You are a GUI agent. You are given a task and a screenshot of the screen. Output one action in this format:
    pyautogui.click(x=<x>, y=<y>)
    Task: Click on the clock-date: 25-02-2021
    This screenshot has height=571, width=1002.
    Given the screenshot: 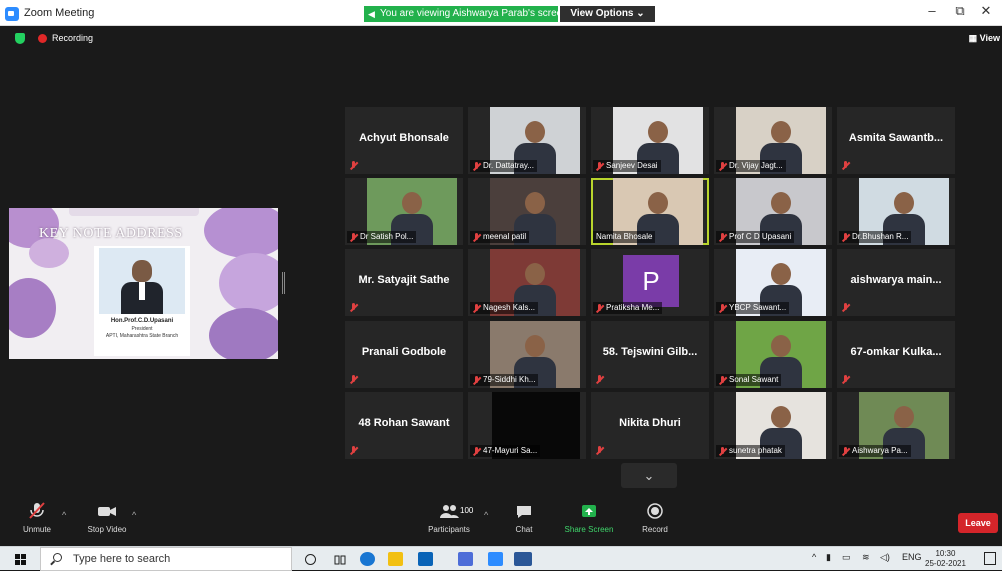 What is the action you would take?
    pyautogui.click(x=945, y=563)
    